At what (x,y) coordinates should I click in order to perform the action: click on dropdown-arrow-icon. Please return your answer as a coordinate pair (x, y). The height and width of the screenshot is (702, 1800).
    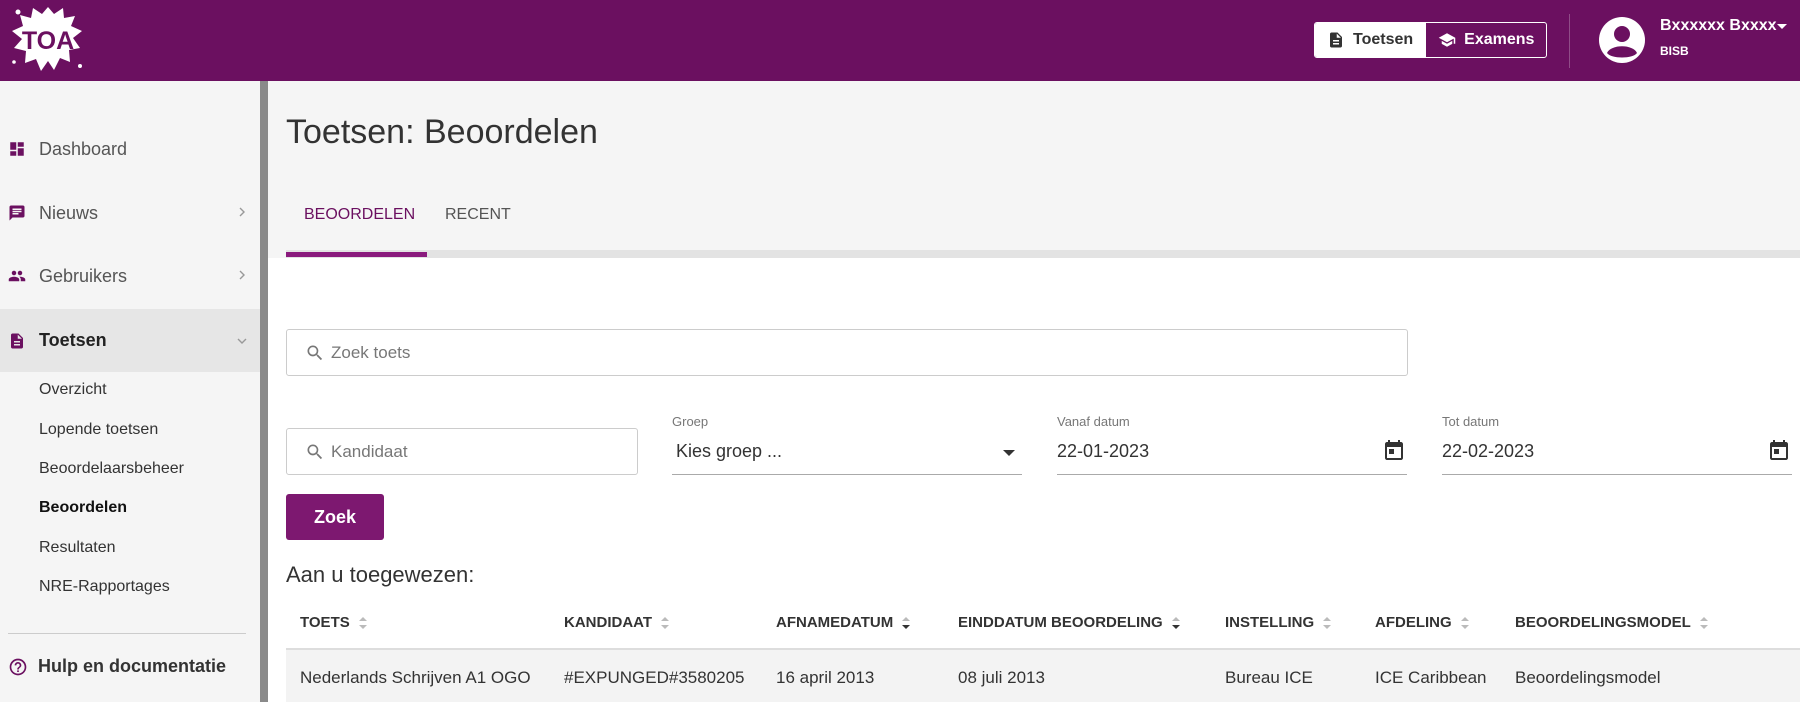
    Looking at the image, I should click on (1009, 453).